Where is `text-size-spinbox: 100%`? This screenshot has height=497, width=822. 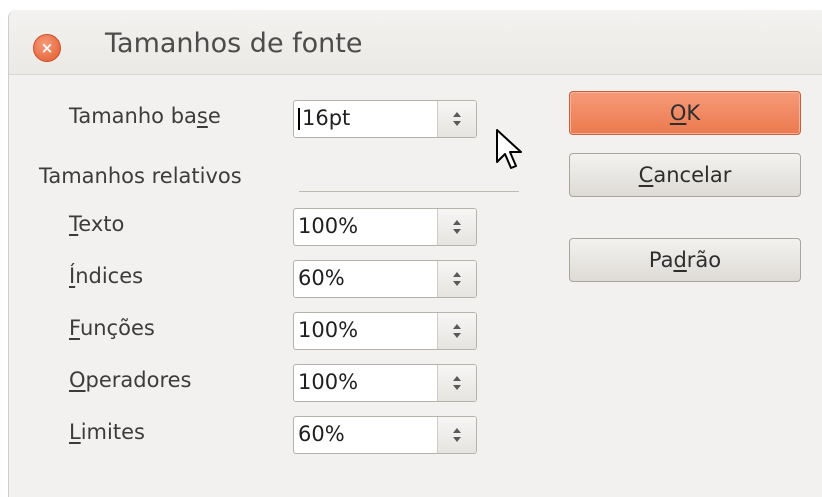
text-size-spinbox: 100% is located at coordinates (385, 227).